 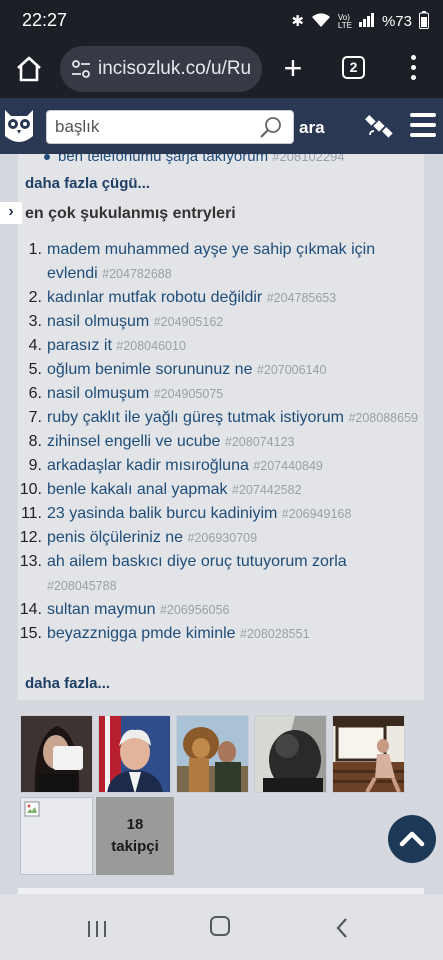 What do you see at coordinates (396, 21) in the screenshot?
I see `battery-text: %73` at bounding box center [396, 21].